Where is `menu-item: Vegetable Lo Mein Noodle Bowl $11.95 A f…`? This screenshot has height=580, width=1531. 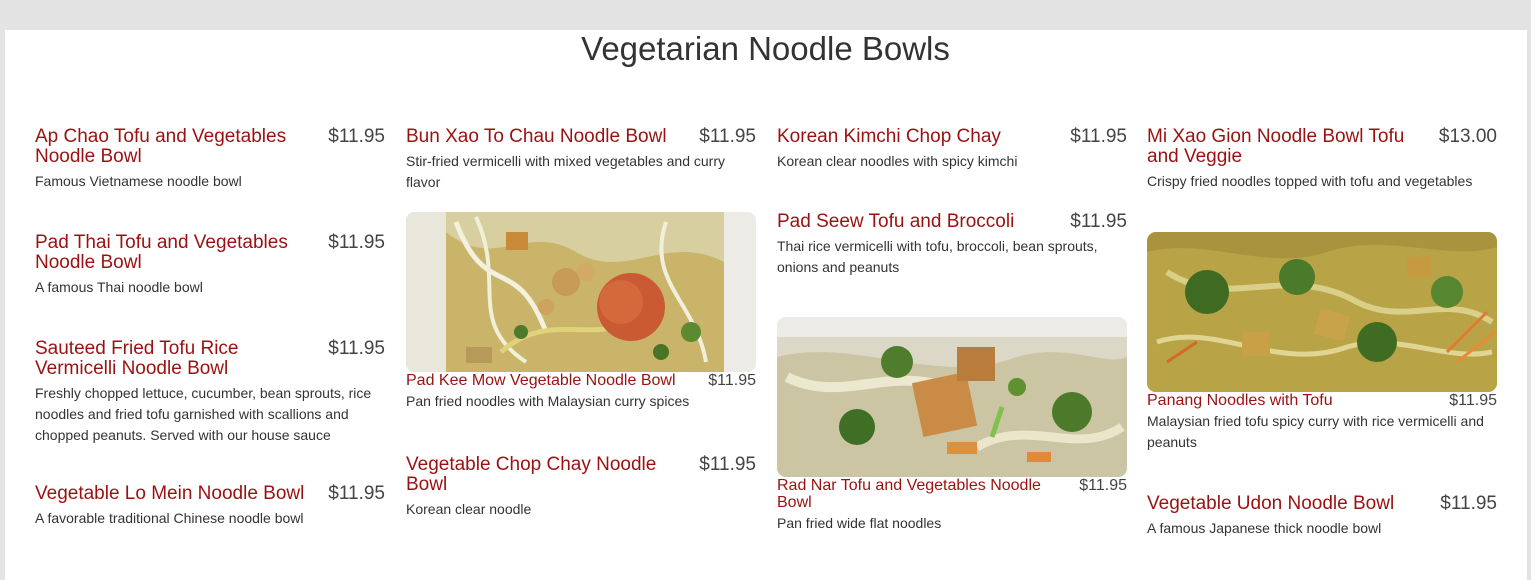
menu-item: Vegetable Lo Mein Noodle Bowl $11.95 A f… is located at coordinates (210, 506).